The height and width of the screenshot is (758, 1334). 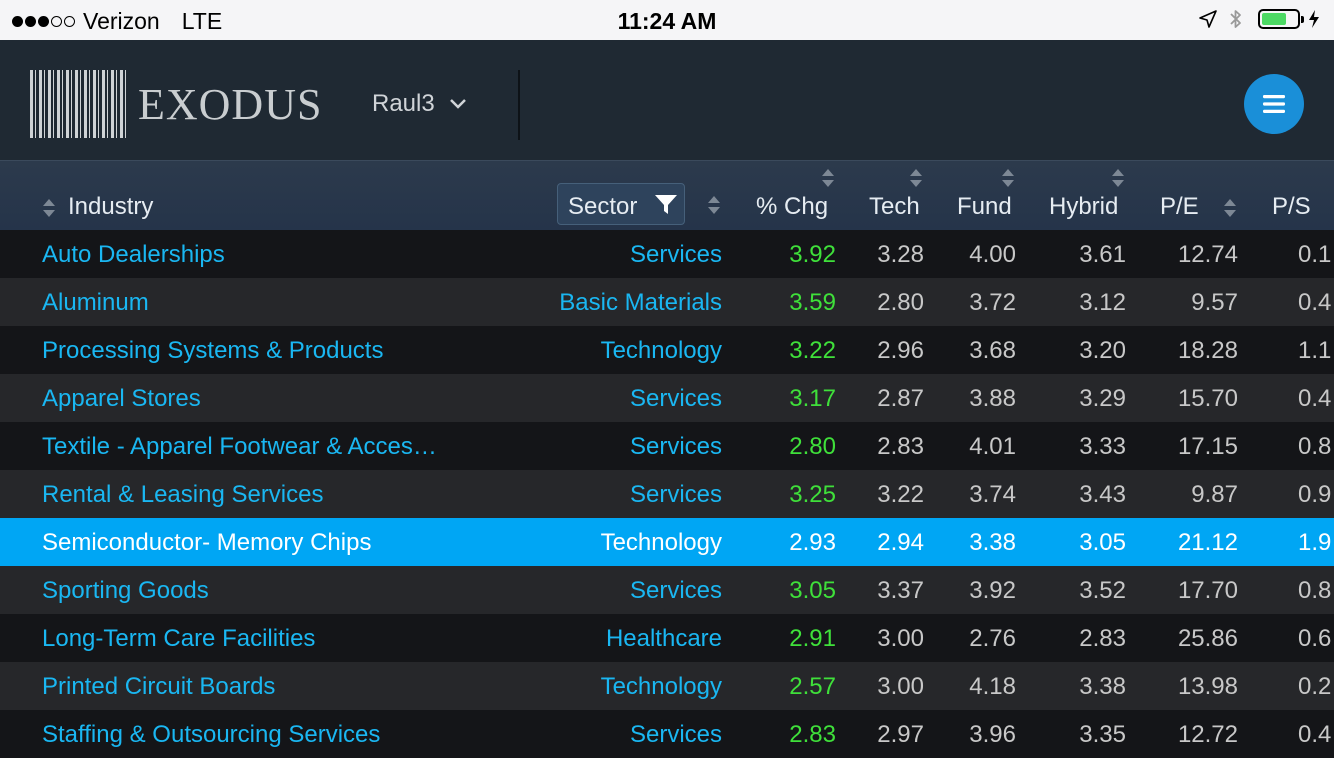 I want to click on industry-link: Rental & Leasing Services, so click(x=182, y=495).